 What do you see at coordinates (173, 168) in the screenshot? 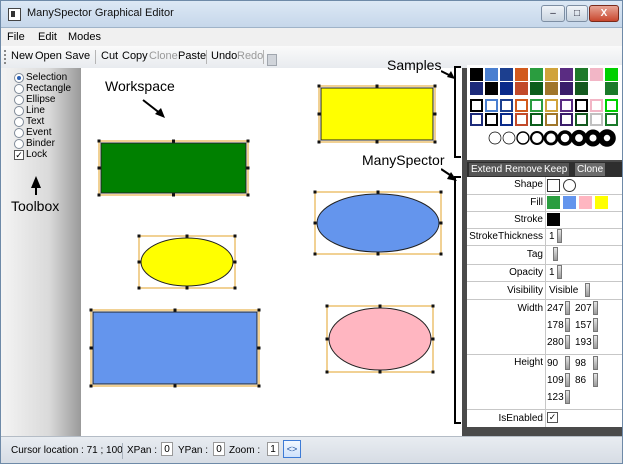
I see `rectangle-shape` at bounding box center [173, 168].